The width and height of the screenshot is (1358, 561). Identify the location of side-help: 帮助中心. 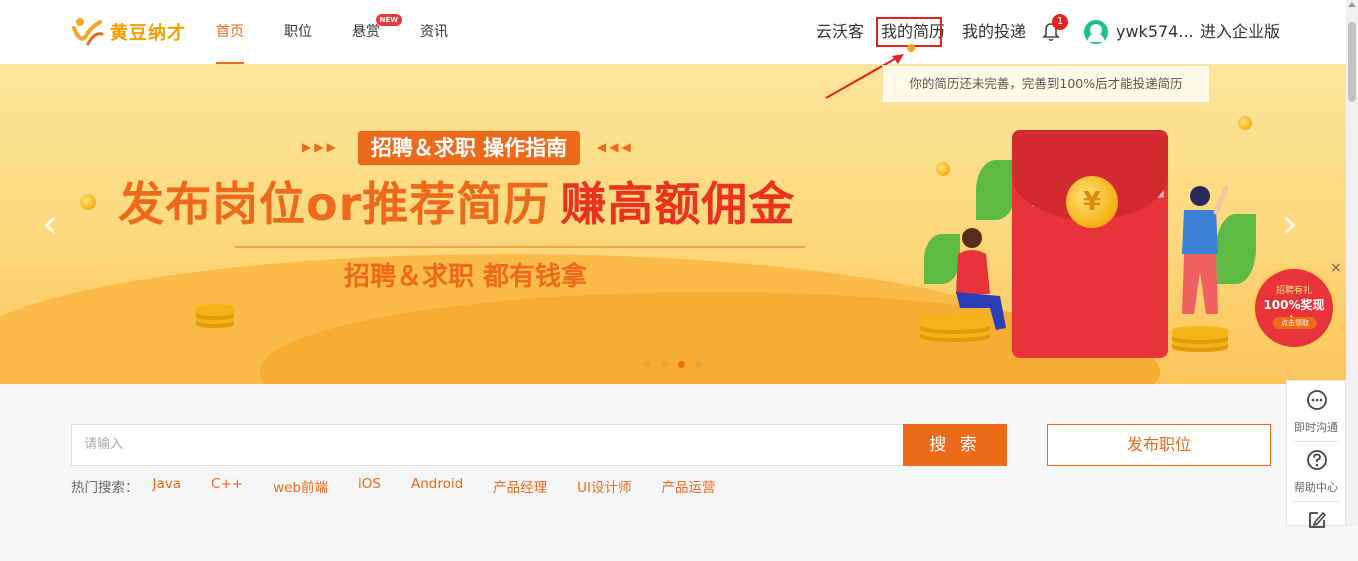
(1316, 472).